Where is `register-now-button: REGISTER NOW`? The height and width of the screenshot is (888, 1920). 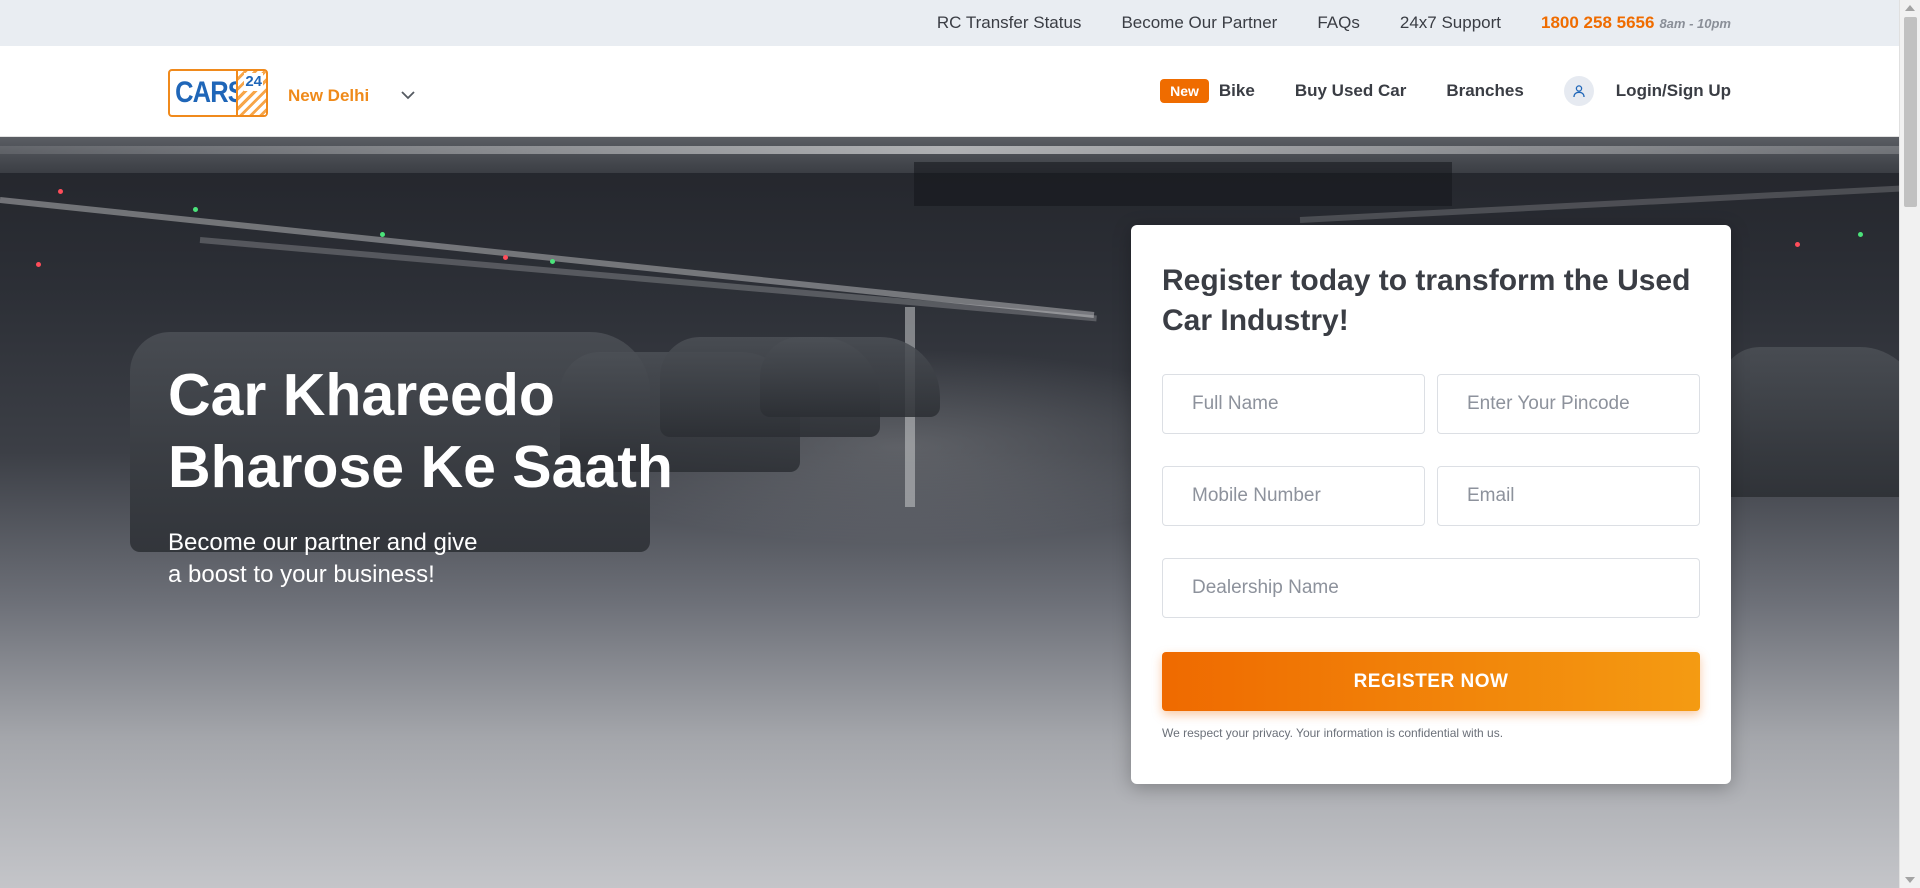 register-now-button: REGISTER NOW is located at coordinates (1431, 681).